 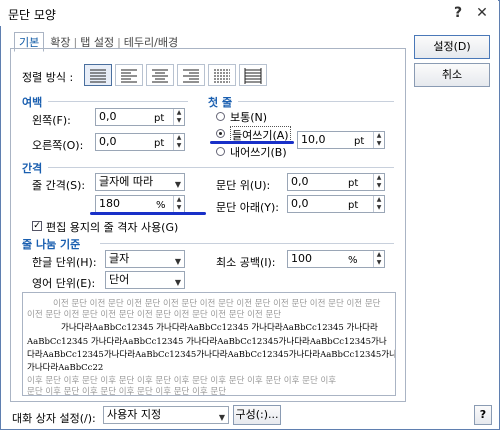 I want to click on korean-unit-value: 글자, so click(x=119, y=258).